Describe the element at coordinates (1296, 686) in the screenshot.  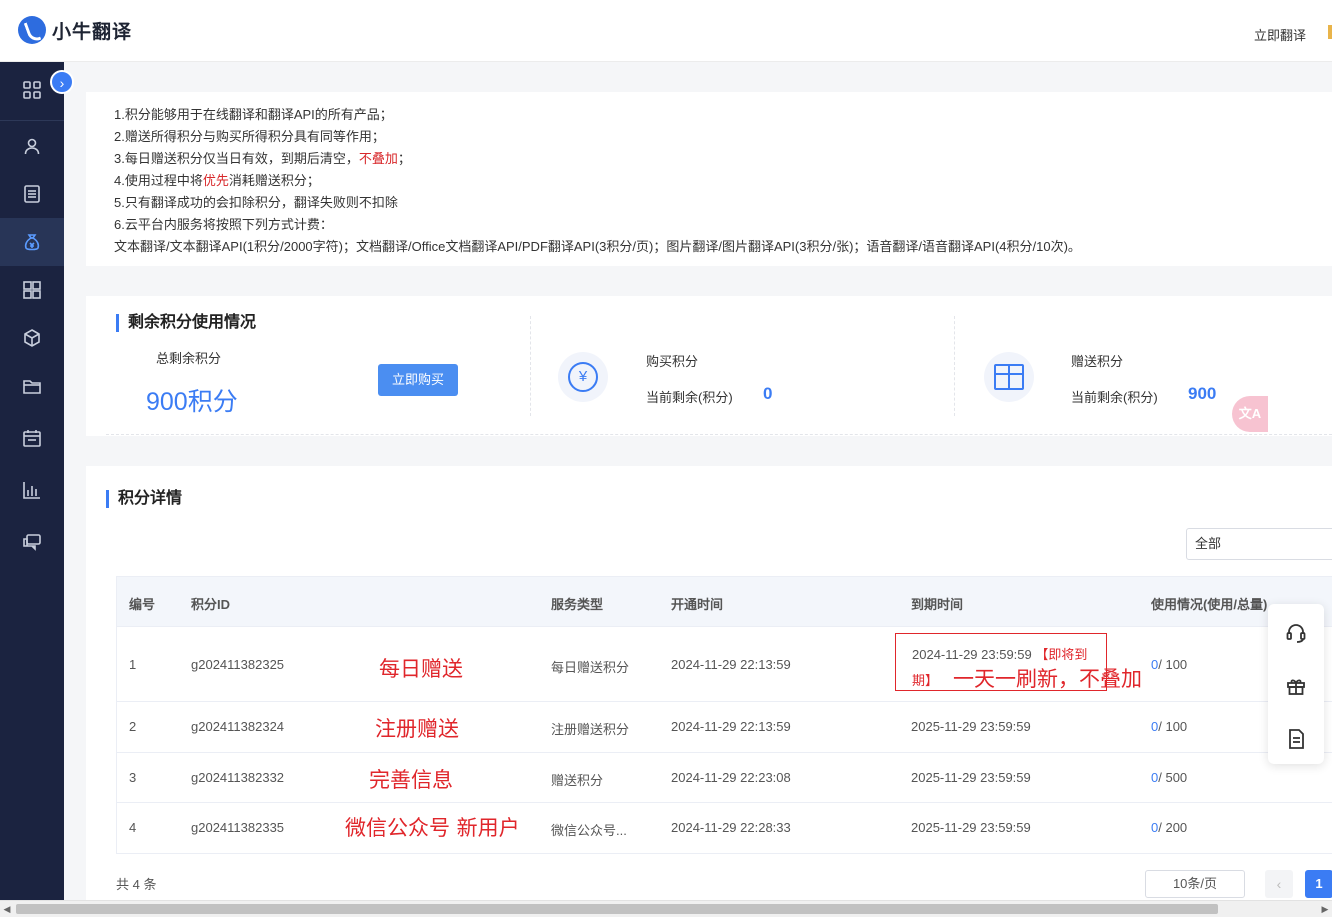
I see `gift-button` at that location.